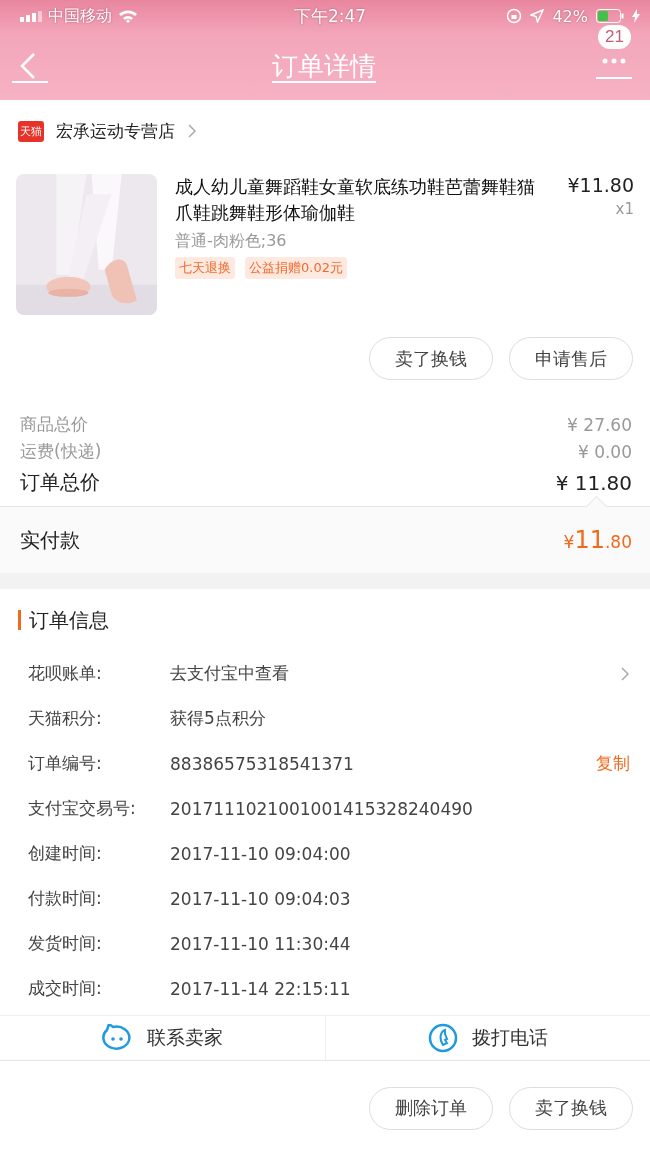 Image resolution: width=650 pixels, height=1155 pixels. I want to click on info-label: 发货时间:, so click(65, 943).